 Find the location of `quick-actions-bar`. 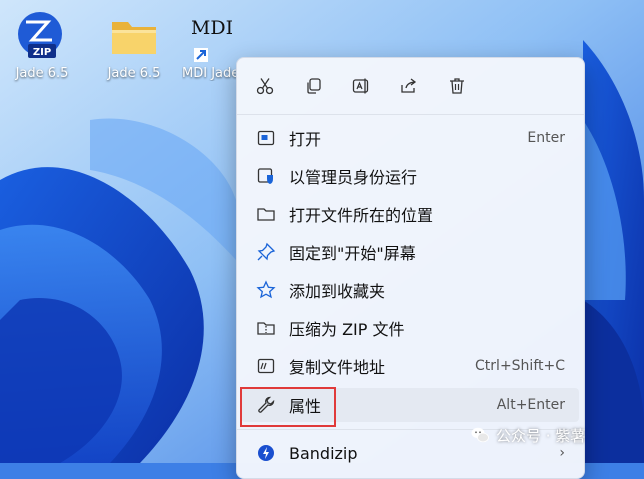

quick-actions-bar is located at coordinates (410, 86).